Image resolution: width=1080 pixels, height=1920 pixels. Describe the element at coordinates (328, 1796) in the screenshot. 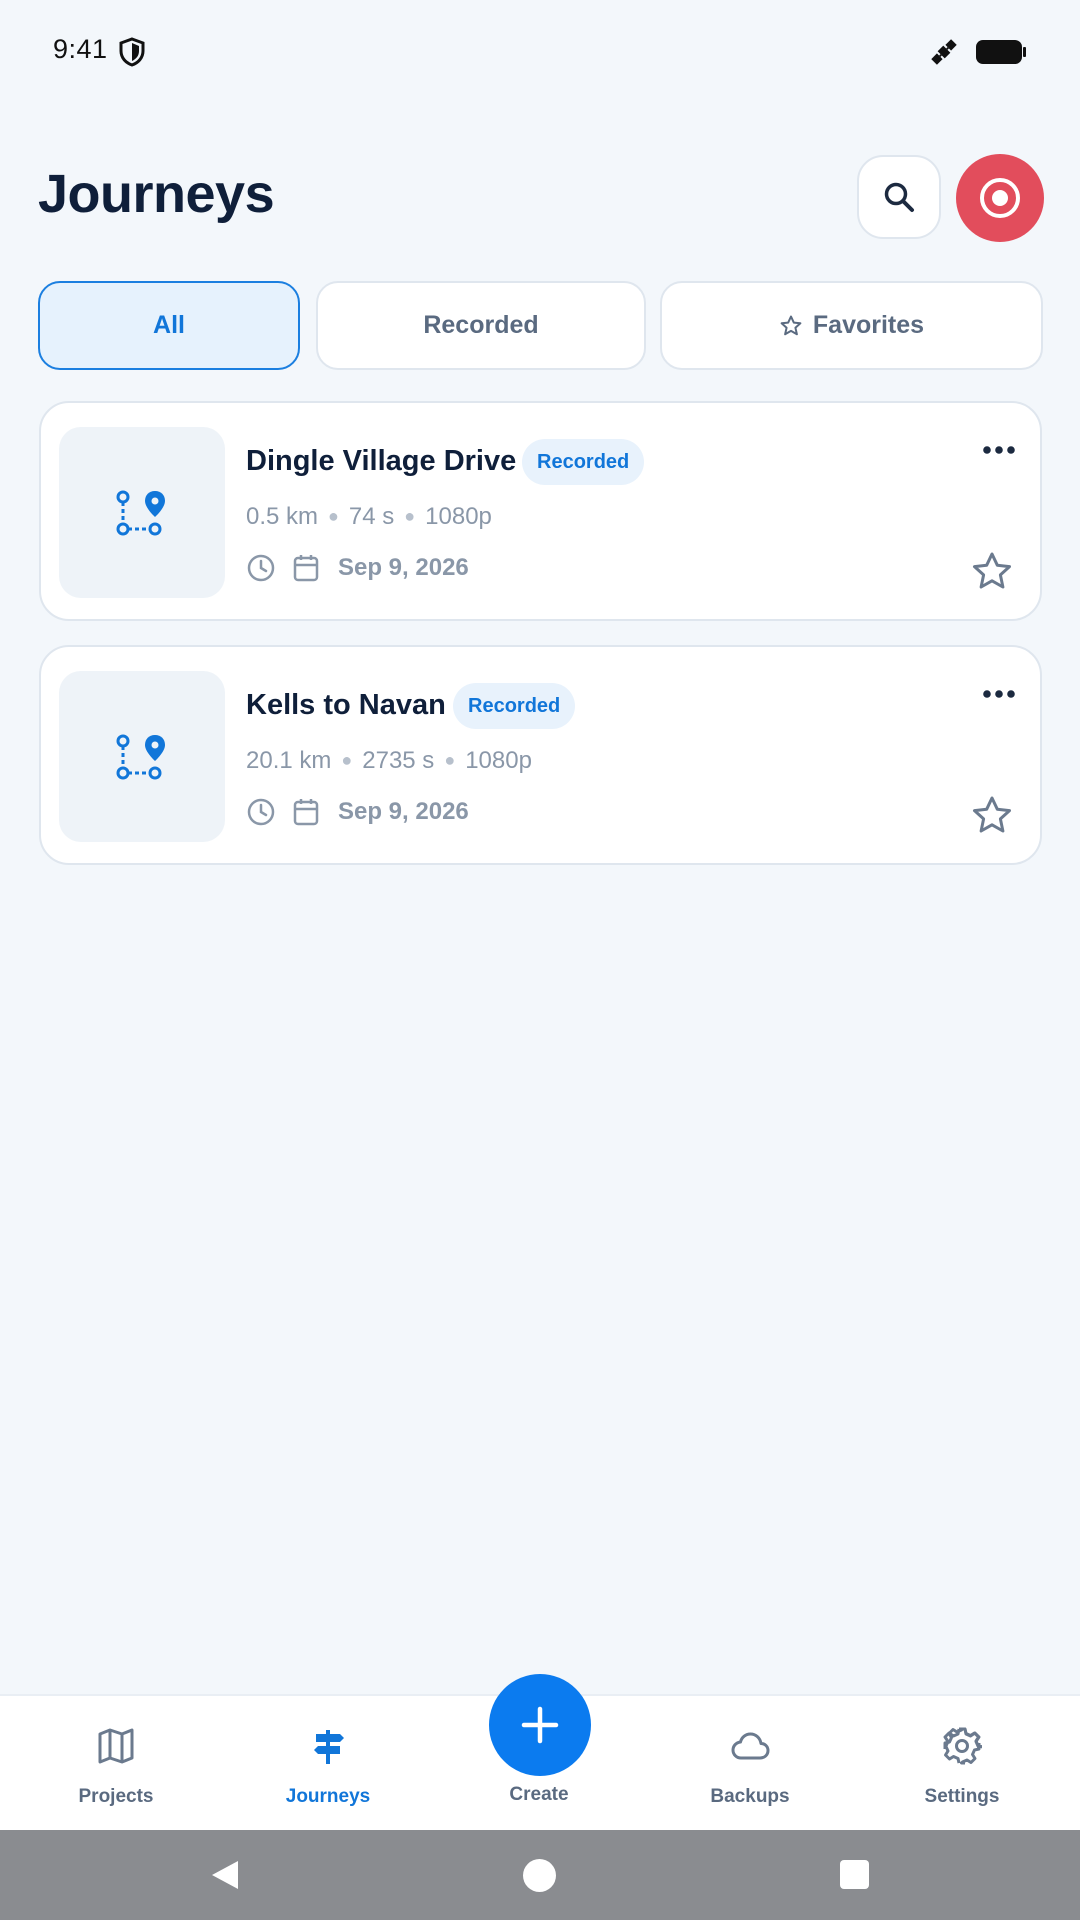

I see `nav-journeys-label: Journeys` at that location.